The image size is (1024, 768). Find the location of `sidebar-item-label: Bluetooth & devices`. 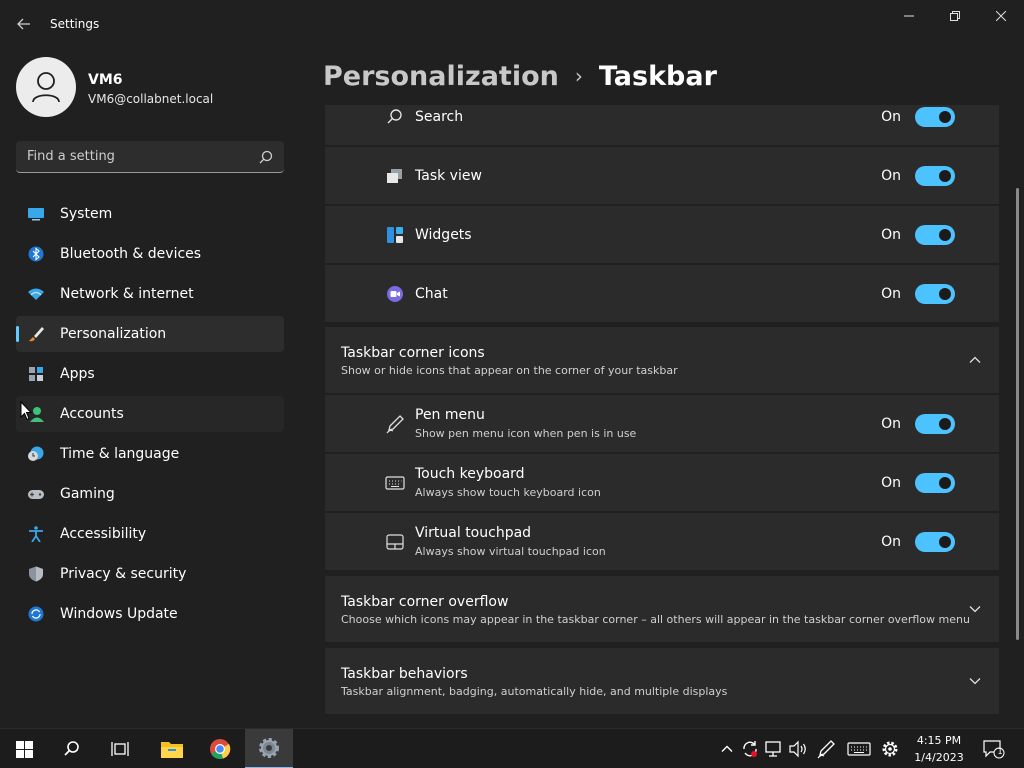

sidebar-item-label: Bluetooth & devices is located at coordinates (131, 254).